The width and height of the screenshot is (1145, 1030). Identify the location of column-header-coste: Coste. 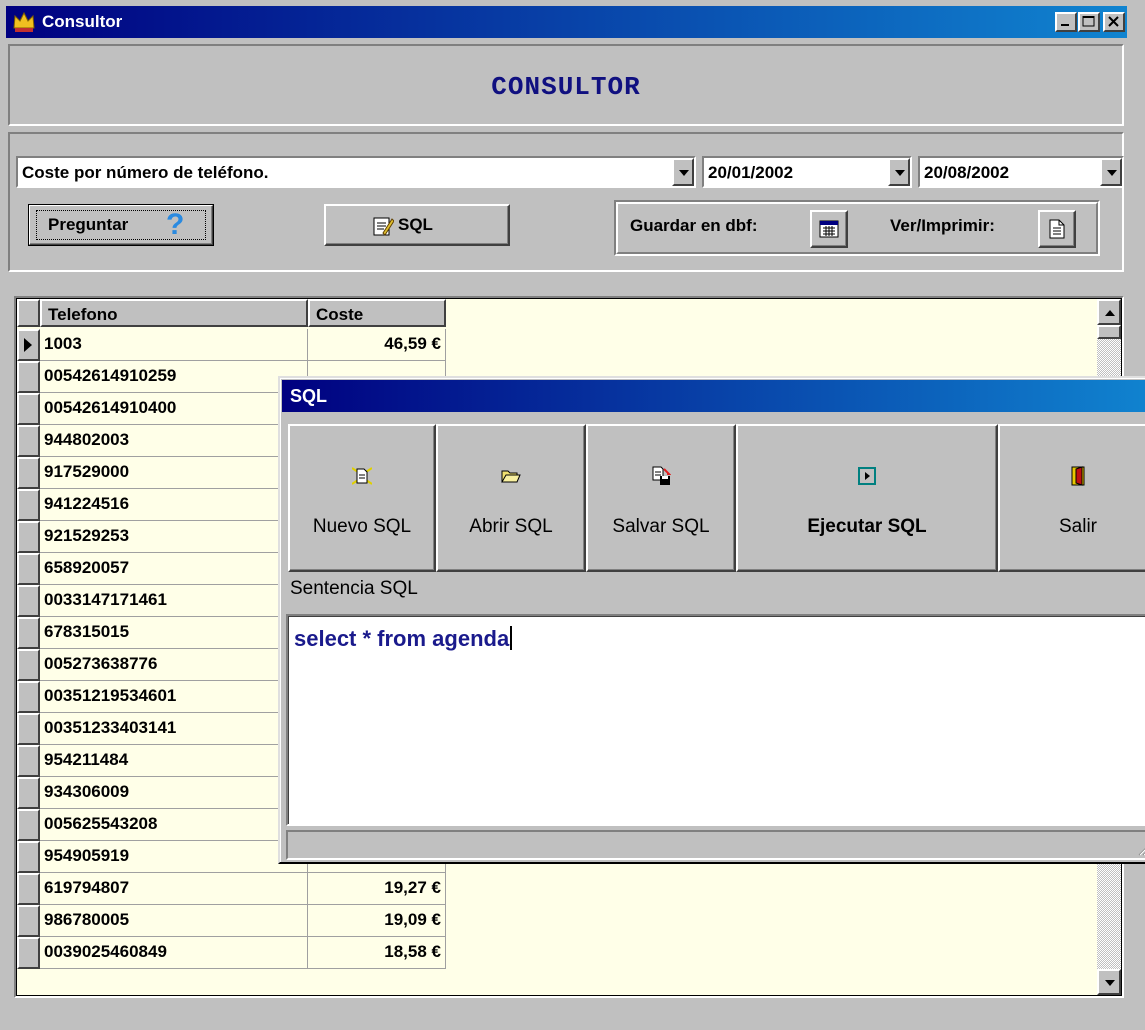
(377, 313).